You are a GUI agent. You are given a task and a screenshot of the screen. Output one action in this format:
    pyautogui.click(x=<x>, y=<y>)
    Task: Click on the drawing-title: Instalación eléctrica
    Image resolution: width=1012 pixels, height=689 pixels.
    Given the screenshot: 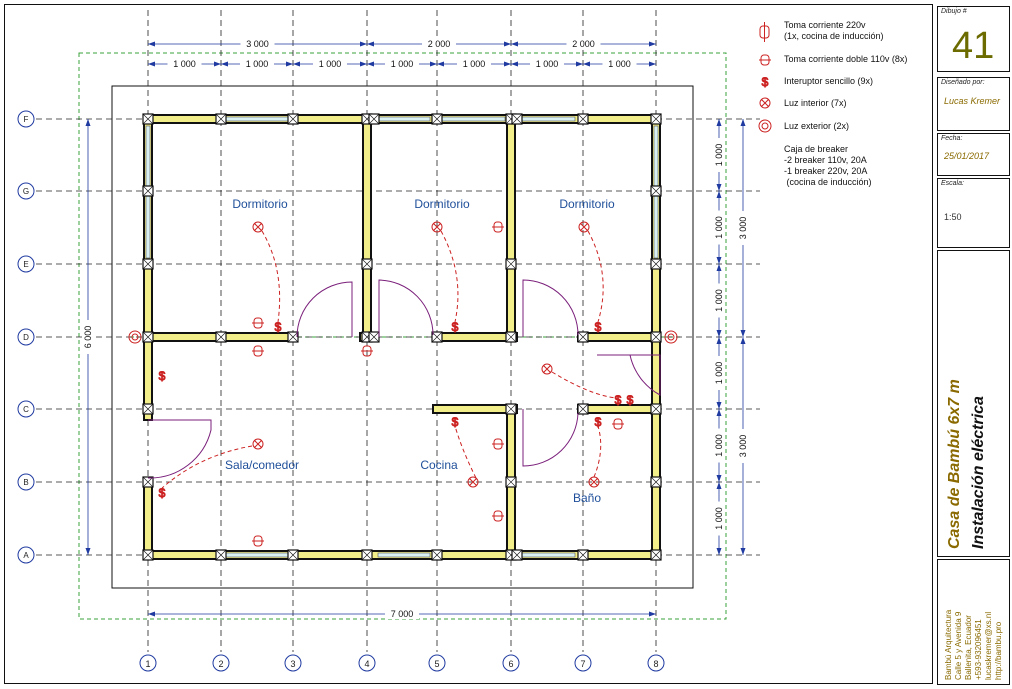 What is the action you would take?
    pyautogui.click(x=978, y=472)
    